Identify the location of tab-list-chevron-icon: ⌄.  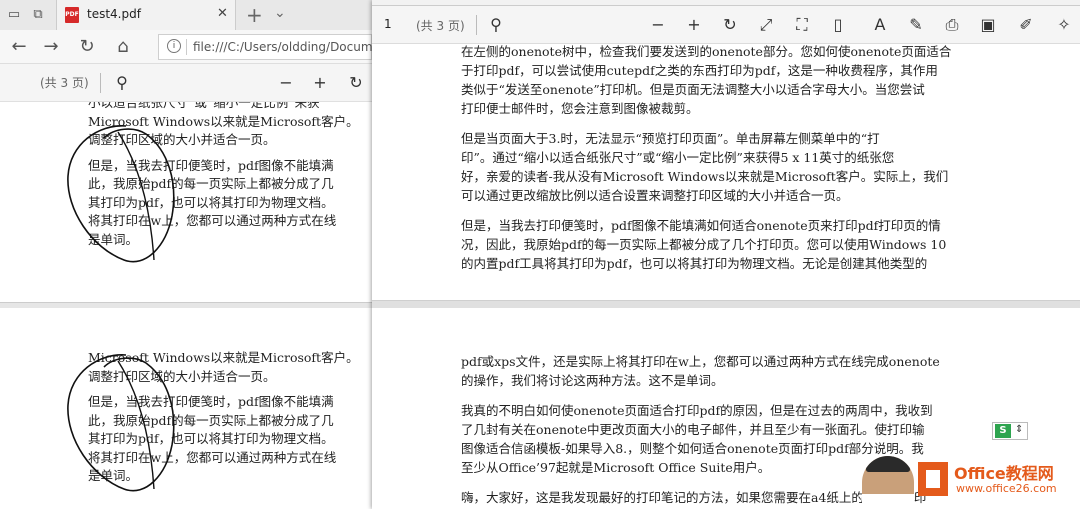
(280, 13).